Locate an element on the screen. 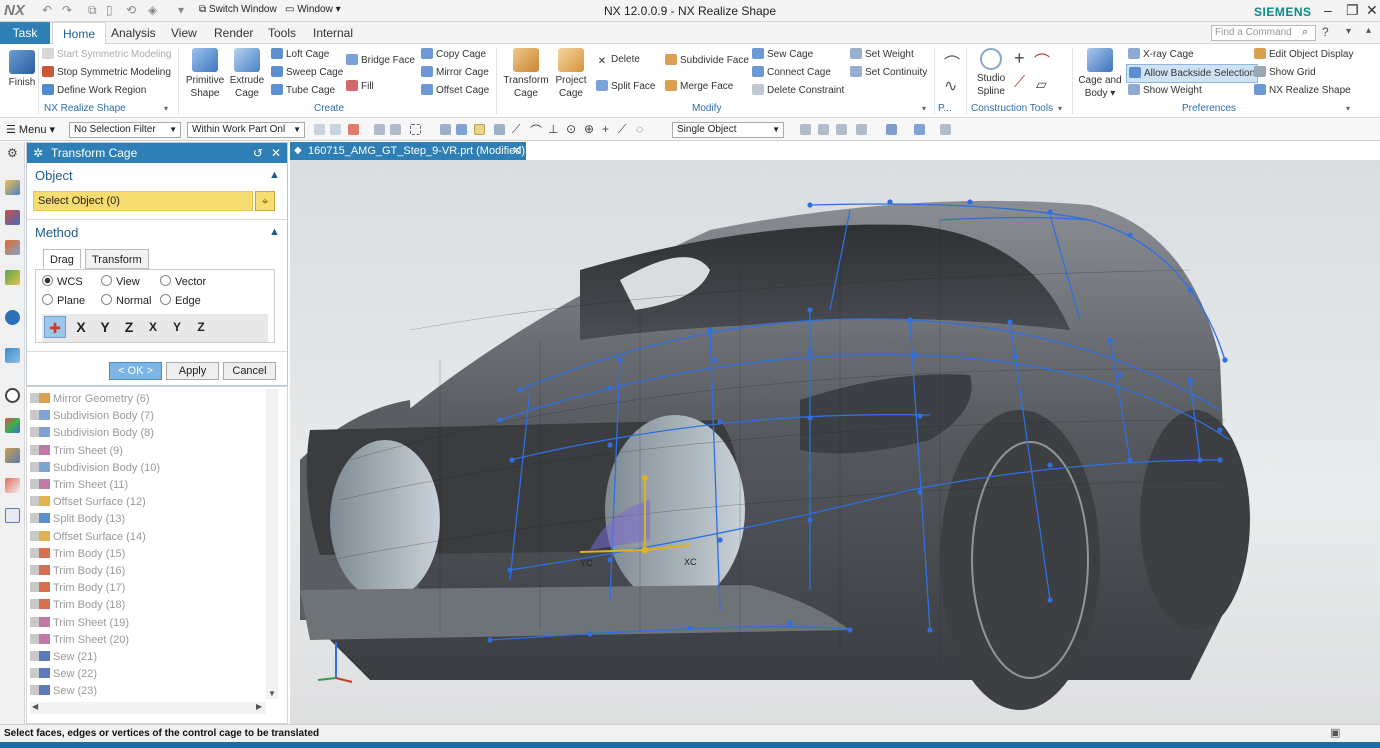 The width and height of the screenshot is (1380, 748). tree-row: Trim Sheet (20) is located at coordinates (148, 640).